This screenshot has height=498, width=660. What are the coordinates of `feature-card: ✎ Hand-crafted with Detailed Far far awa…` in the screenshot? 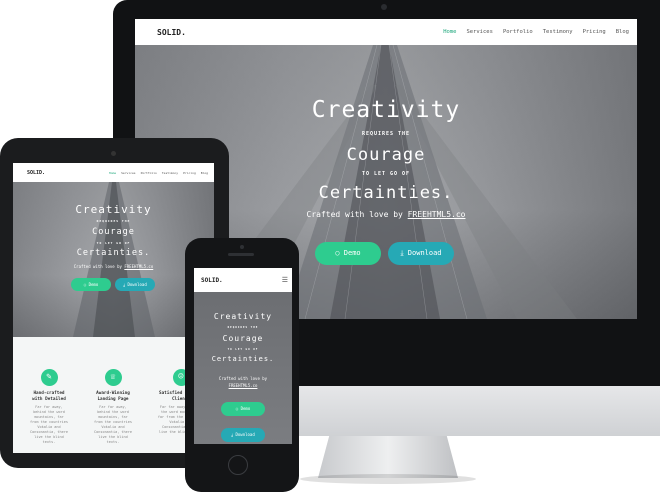 It's located at (49, 407).